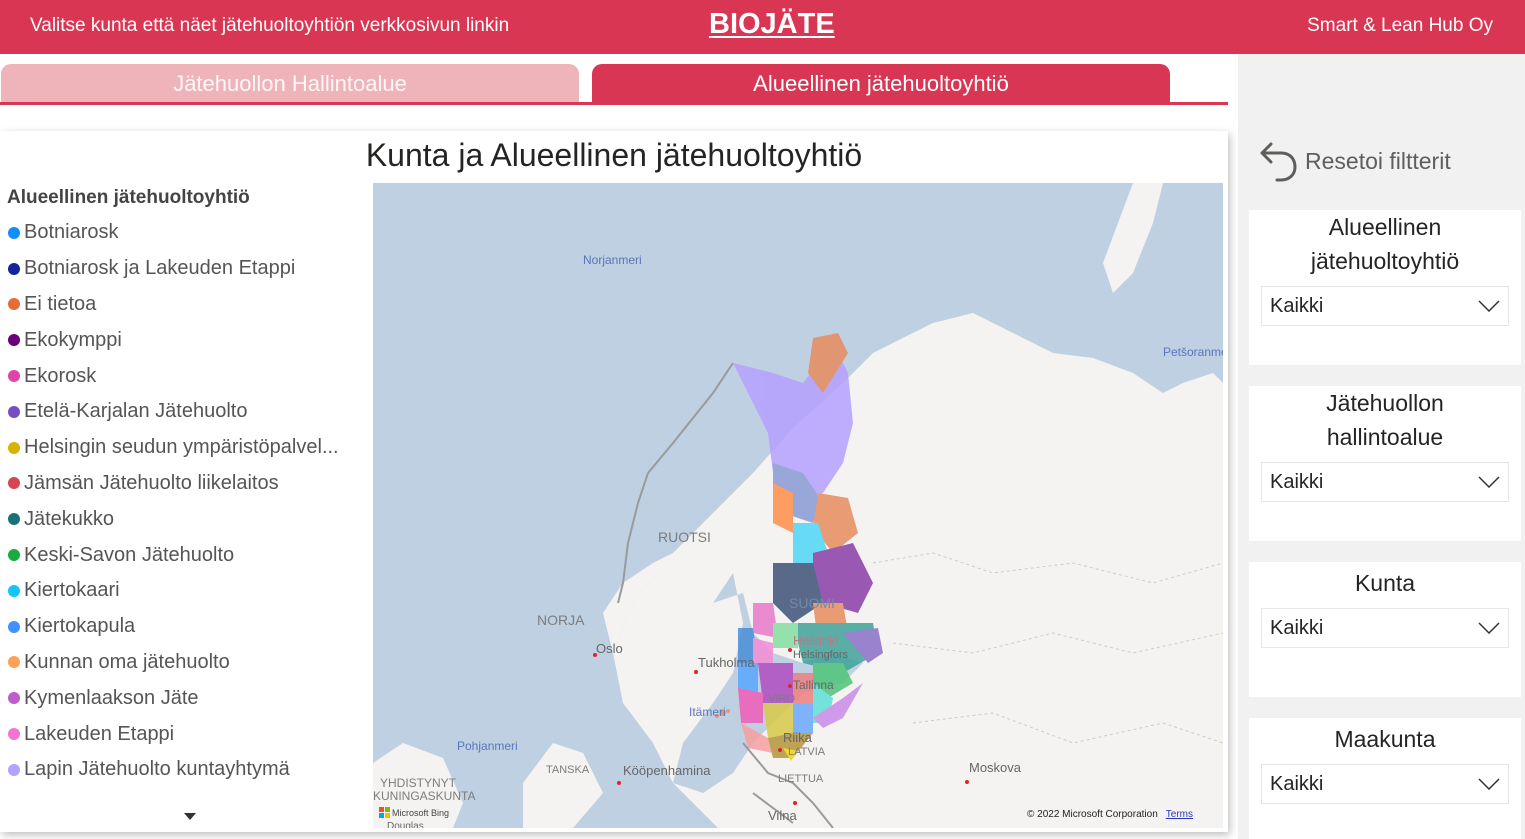 Image resolution: width=1525 pixels, height=839 pixels. I want to click on copyright-text: © 2022 Microsoft Corporation, so click(1092, 814).